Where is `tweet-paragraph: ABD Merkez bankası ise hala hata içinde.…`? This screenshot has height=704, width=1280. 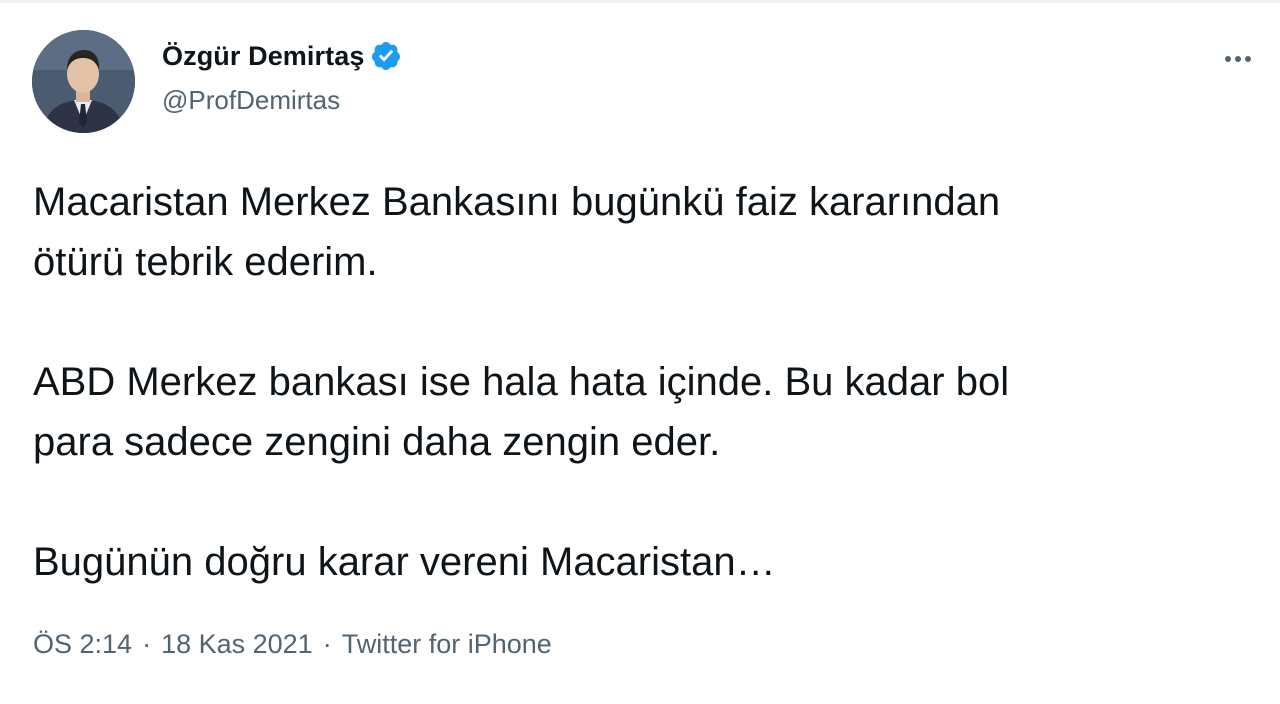
tweet-paragraph: ABD Merkez bankası ise hala hata içinde.… is located at coordinates (521, 412).